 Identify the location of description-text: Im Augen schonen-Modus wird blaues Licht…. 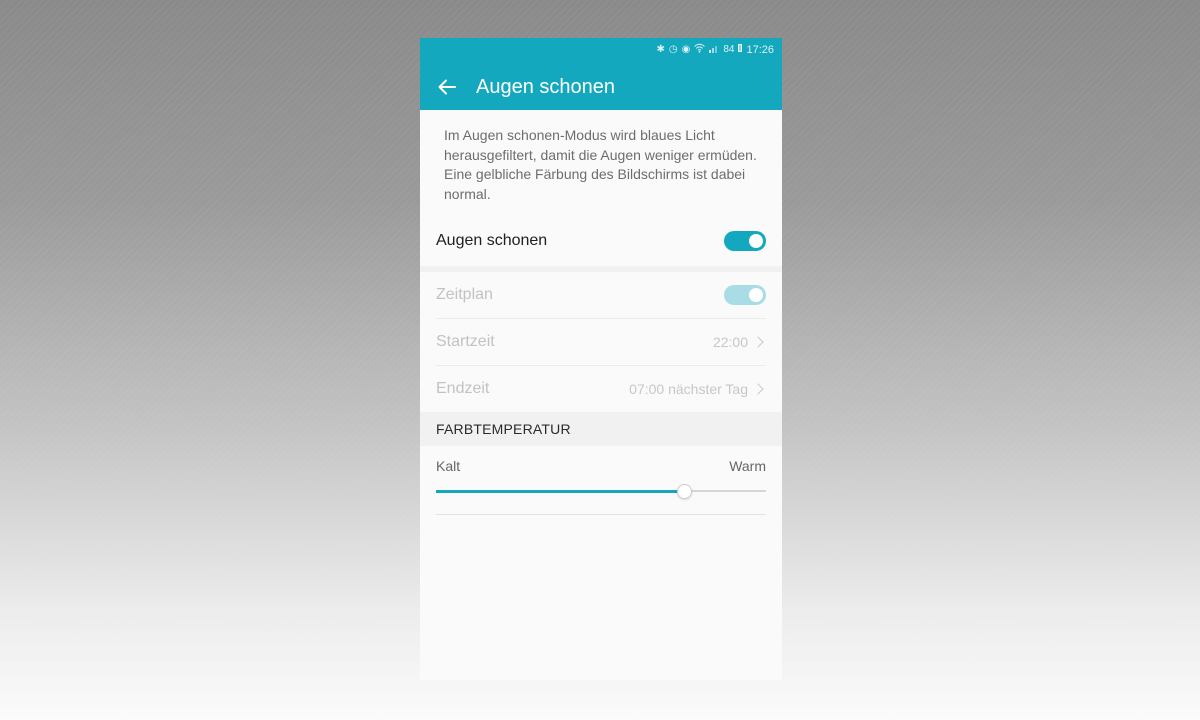
(601, 163).